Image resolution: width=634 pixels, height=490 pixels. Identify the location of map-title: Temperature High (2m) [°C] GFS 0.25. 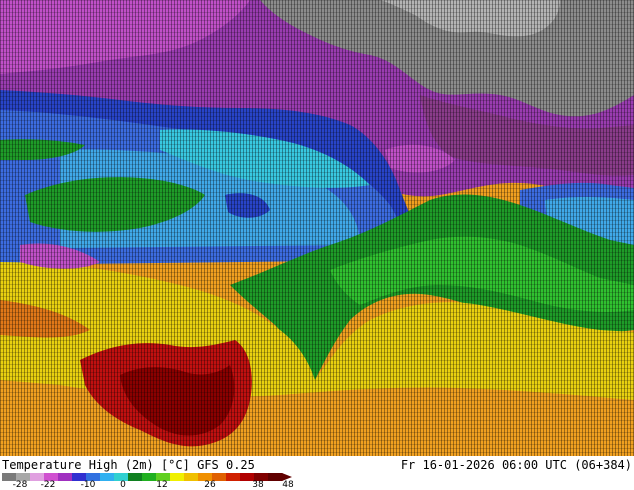
(128, 465).